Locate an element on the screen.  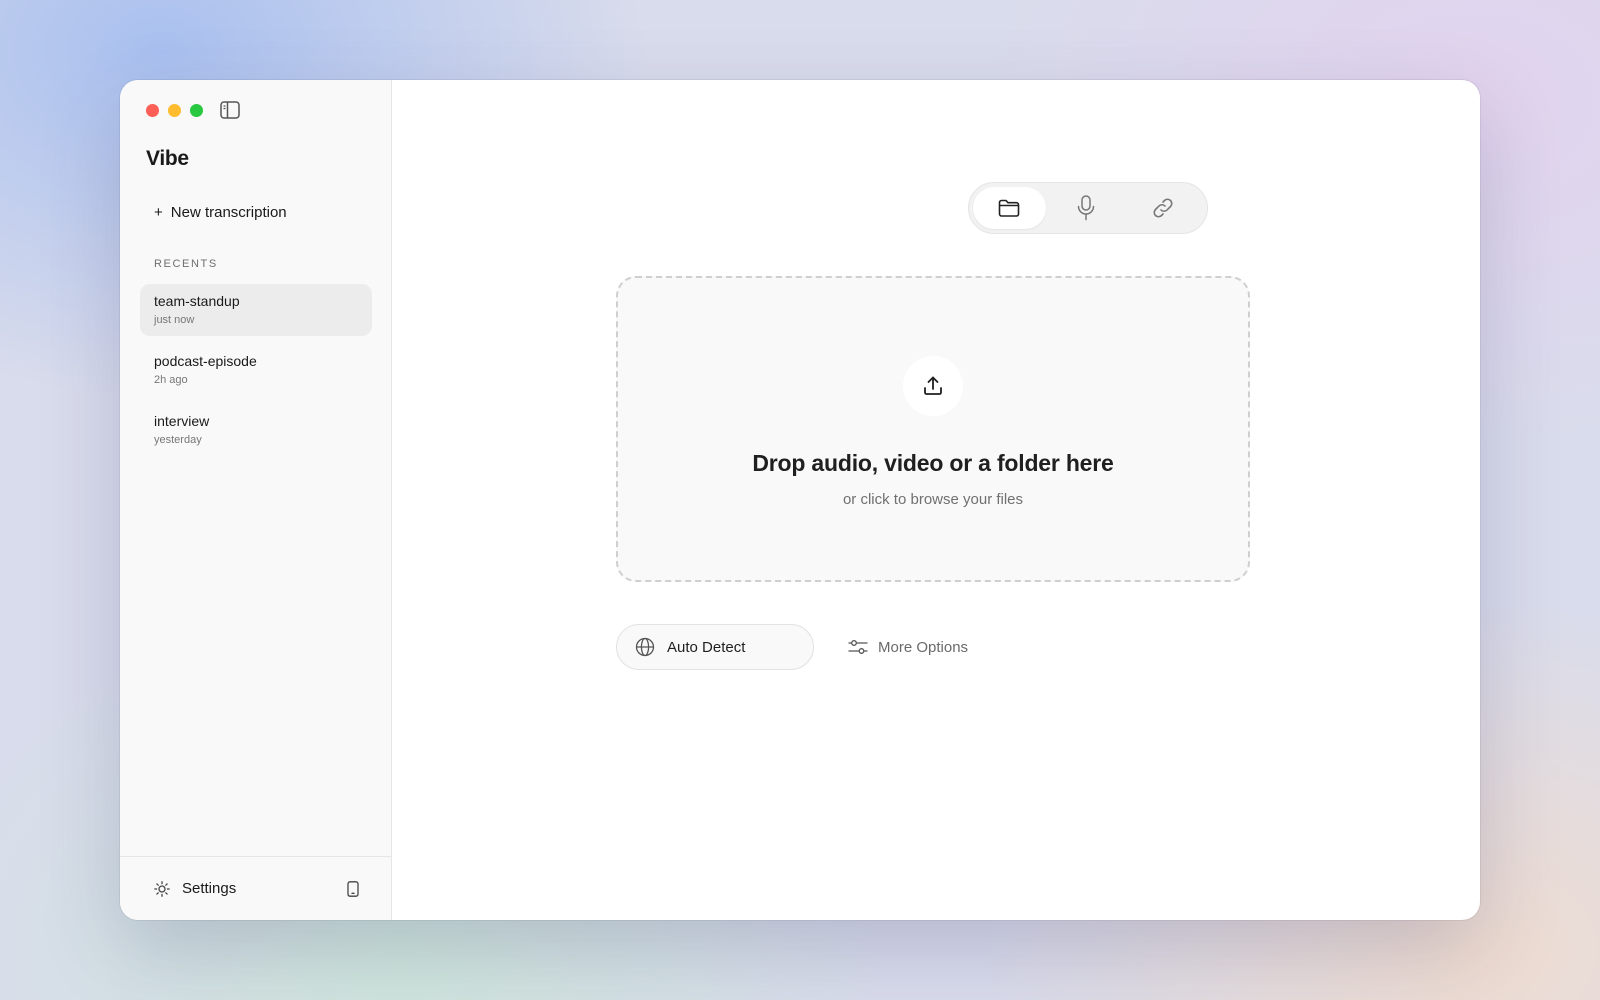
new-transcription-label: New transcription is located at coordinates (228, 212).